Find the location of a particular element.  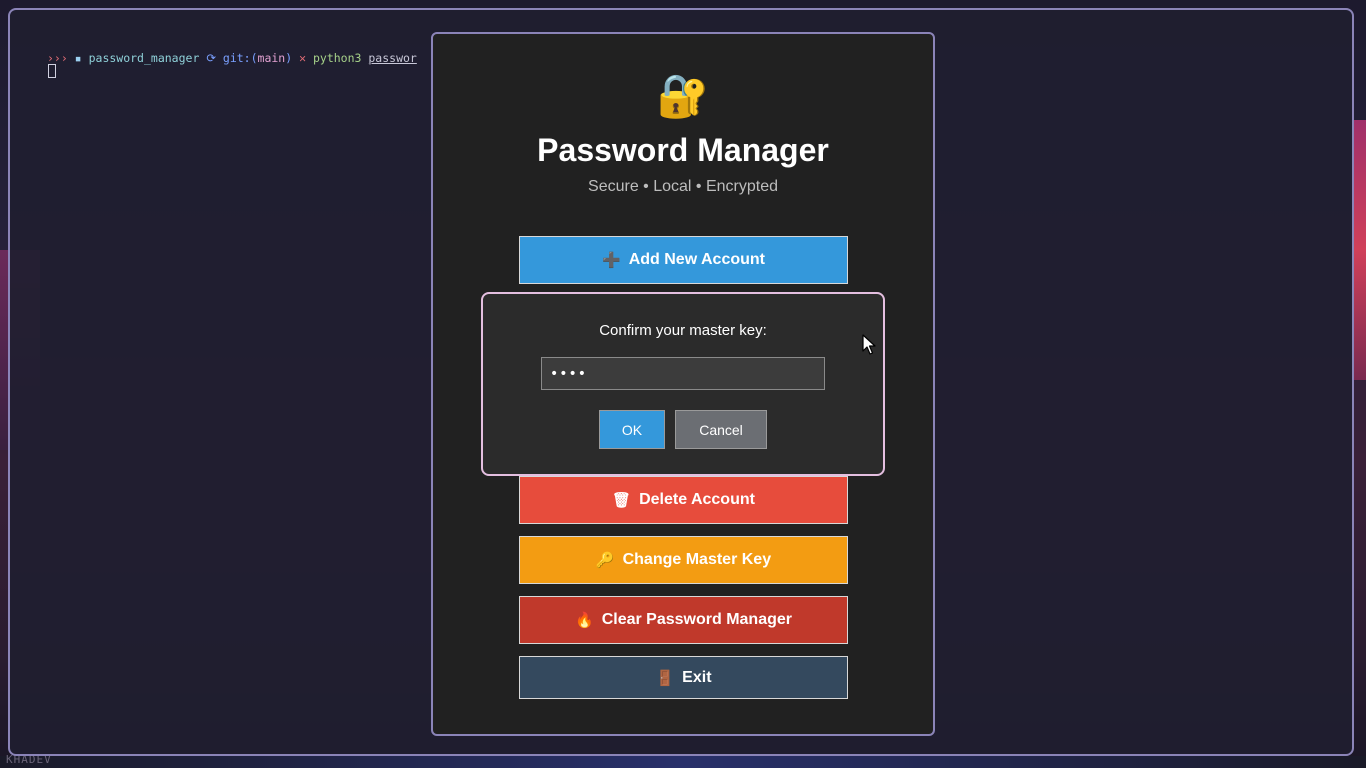

dialog-prompt-label: Confirm your master key: is located at coordinates (683, 330).